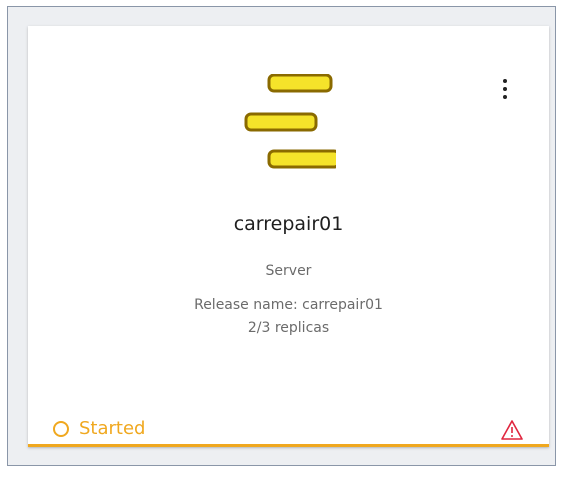  Describe the element at coordinates (300, 83) in the screenshot. I see `logo-bar-top` at that location.